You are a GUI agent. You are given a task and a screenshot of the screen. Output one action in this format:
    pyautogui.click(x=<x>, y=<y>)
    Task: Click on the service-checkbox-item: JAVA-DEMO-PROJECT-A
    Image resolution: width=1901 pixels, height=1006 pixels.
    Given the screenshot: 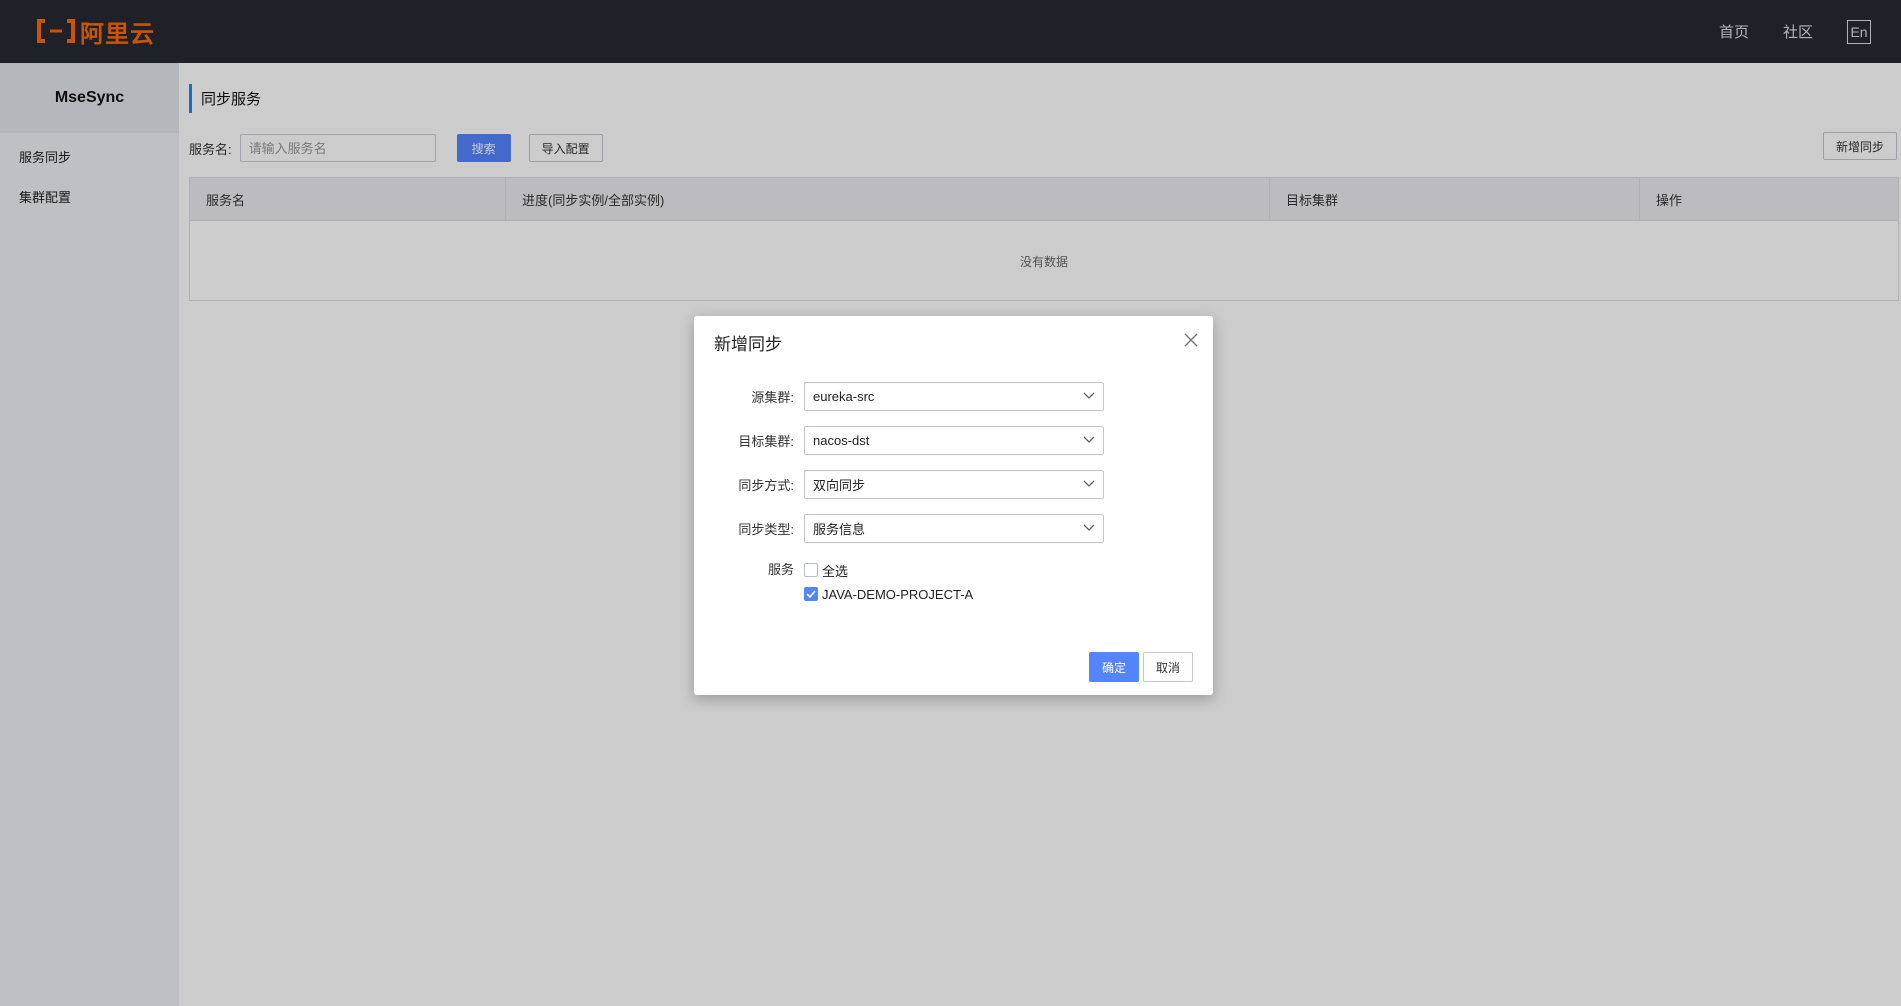 What is the action you would take?
    pyautogui.click(x=888, y=594)
    